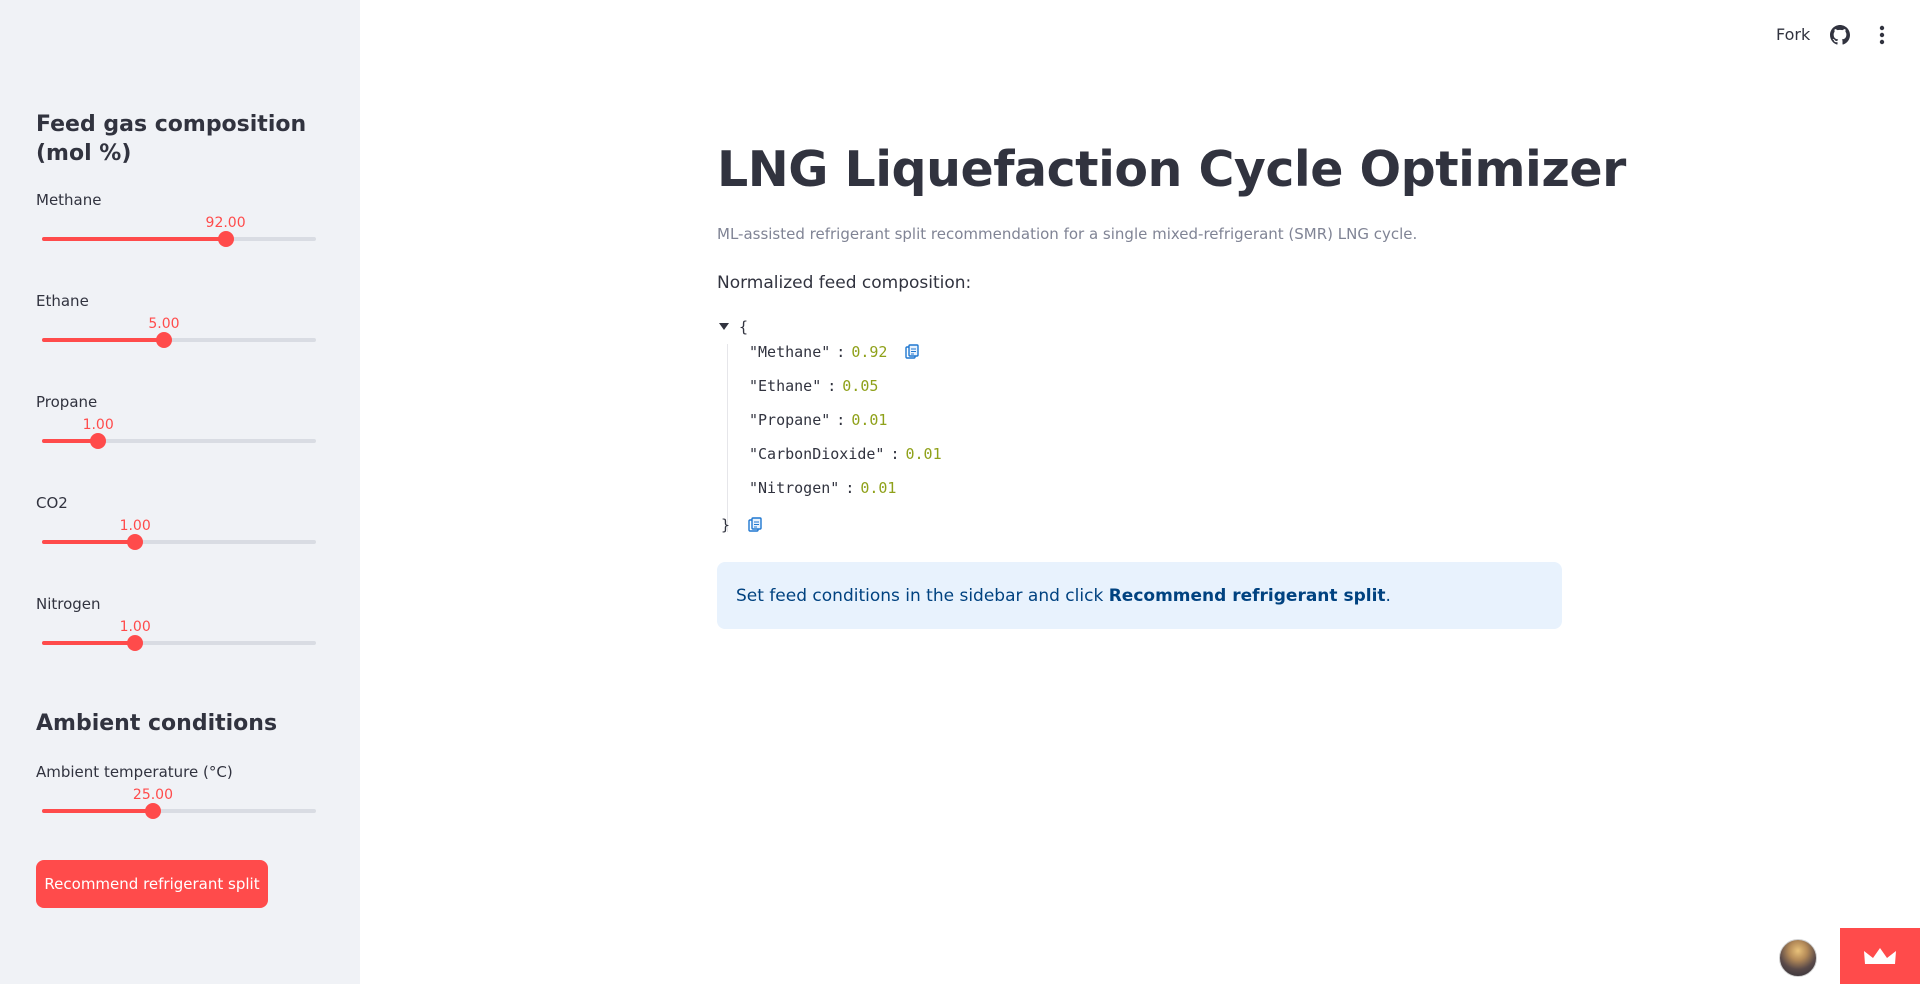  I want to click on streamlit-crown-button, so click(1880, 956).